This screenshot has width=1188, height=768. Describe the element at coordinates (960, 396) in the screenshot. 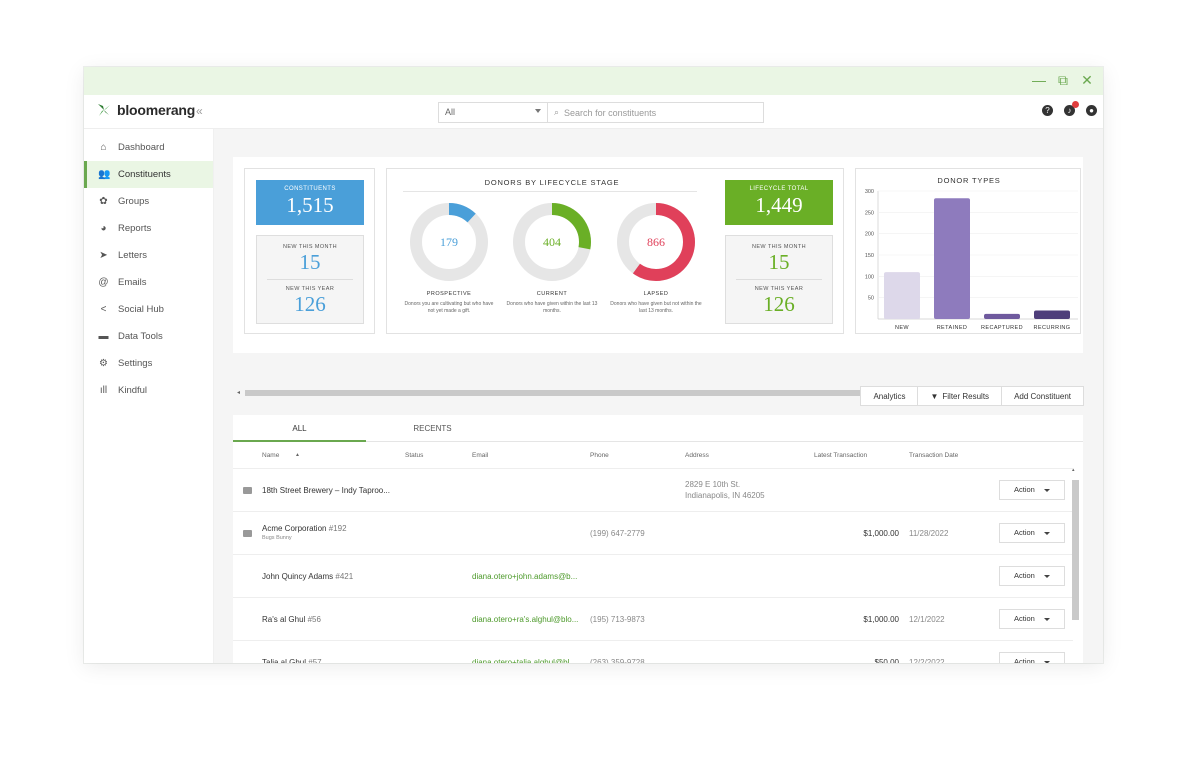

I see `filter-results-button: ▼ Filter Results` at that location.